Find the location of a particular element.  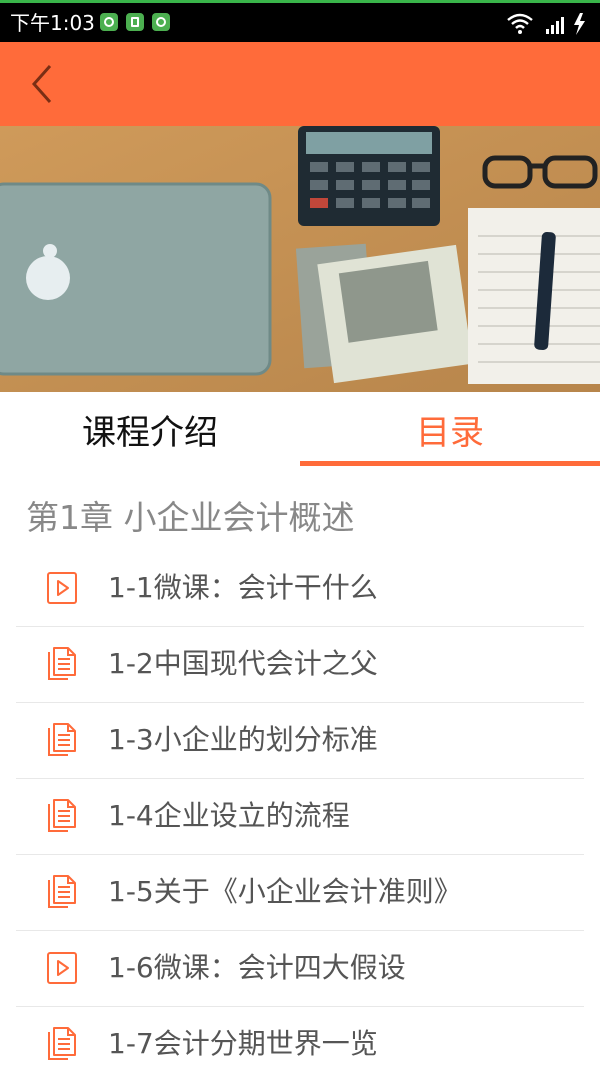

lesson-item: 1-1微课：会计干什么 is located at coordinates (300, 589).